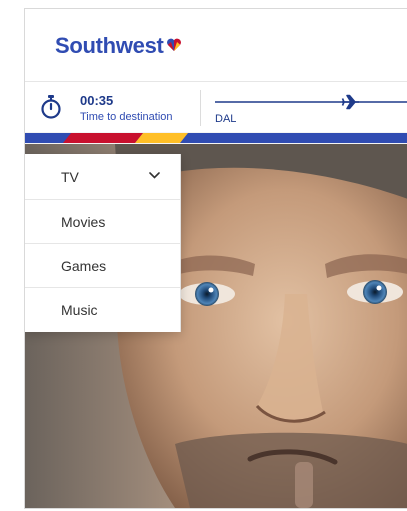 This screenshot has width=407, height=511. I want to click on time-to-destination-value: 00:35, so click(97, 100).